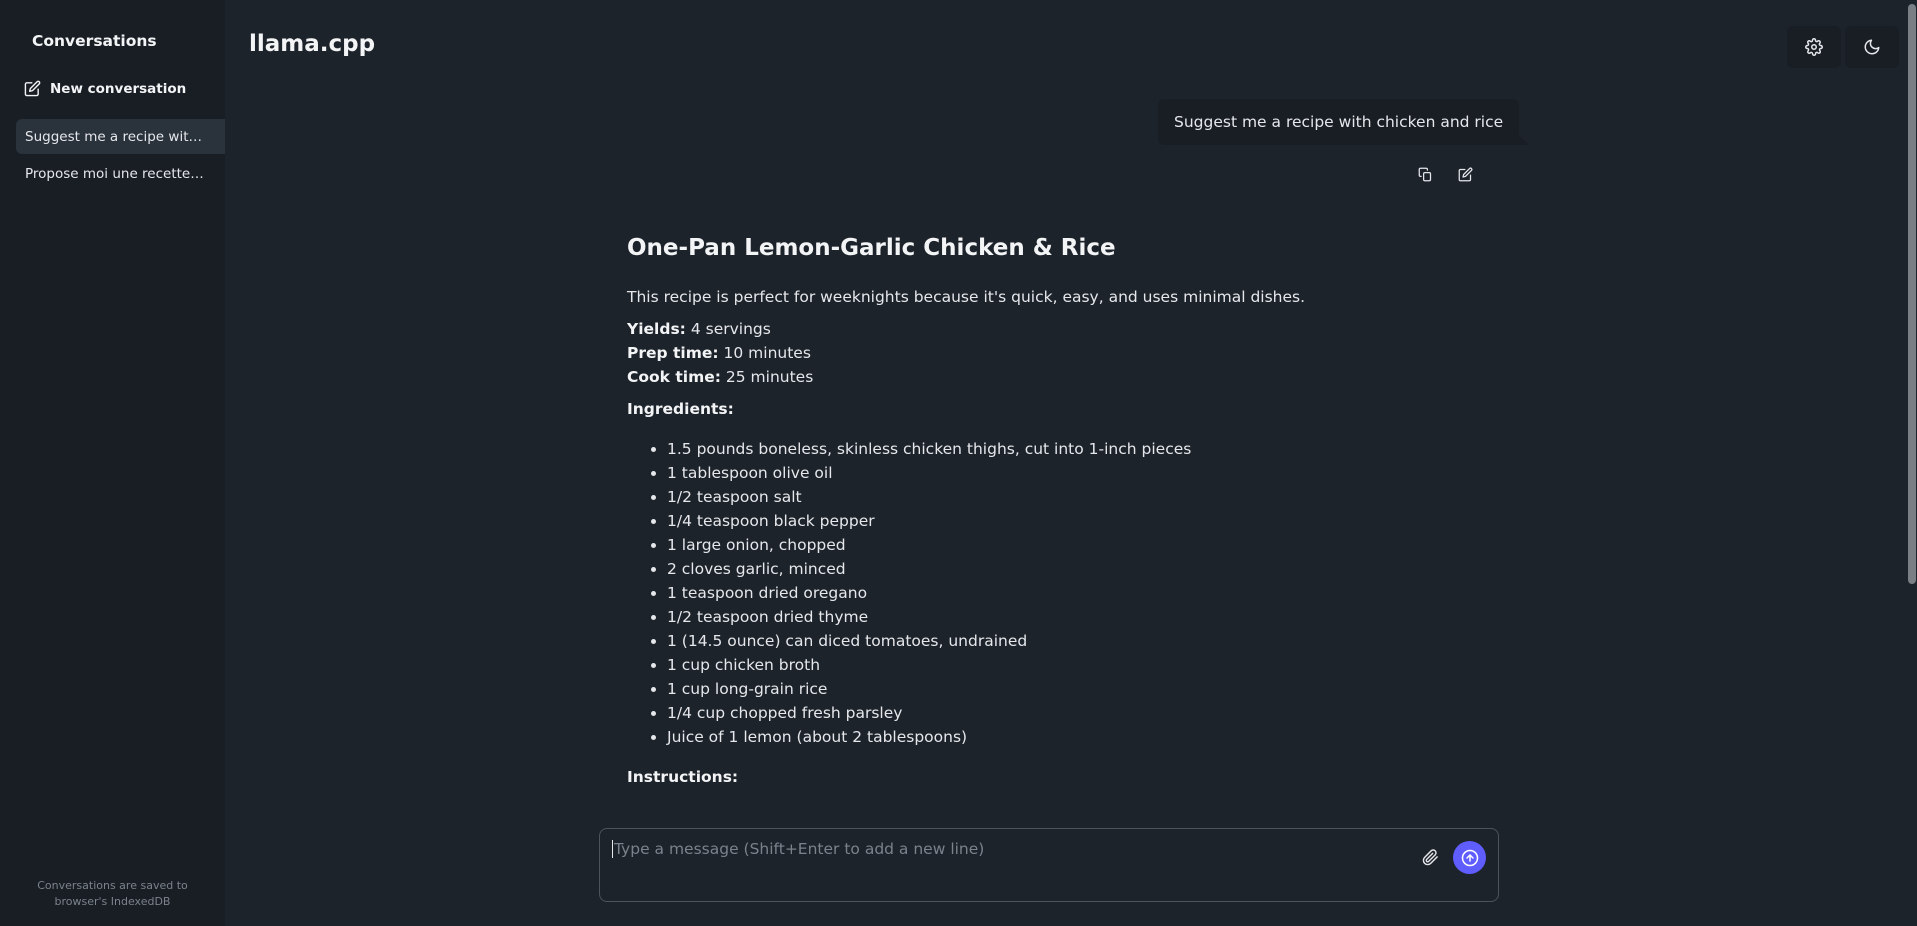  What do you see at coordinates (1067, 353) in the screenshot?
I see `prep-time-line: Prep time: 10 minutes` at bounding box center [1067, 353].